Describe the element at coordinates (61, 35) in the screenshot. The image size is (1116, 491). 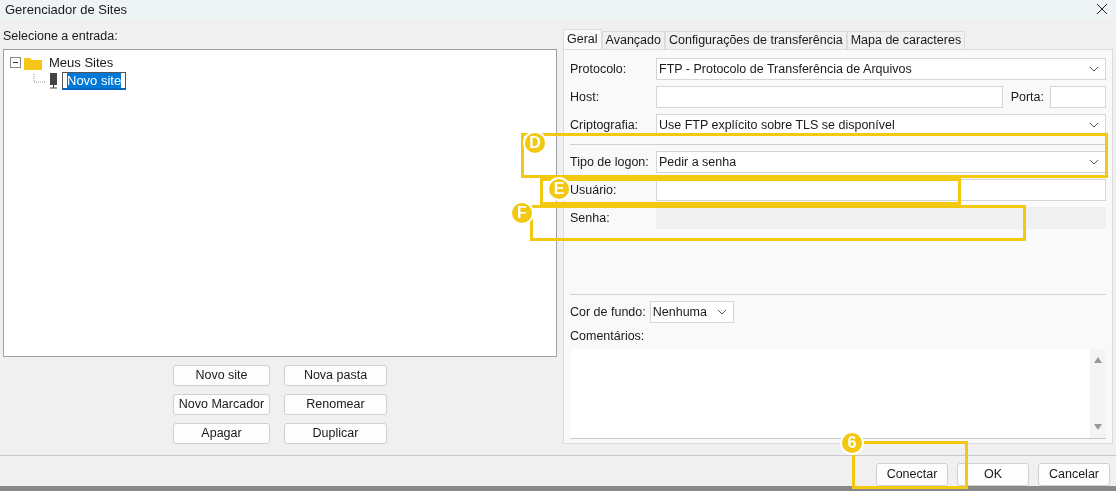
I see `entry-label: Selecione a entrada:` at that location.